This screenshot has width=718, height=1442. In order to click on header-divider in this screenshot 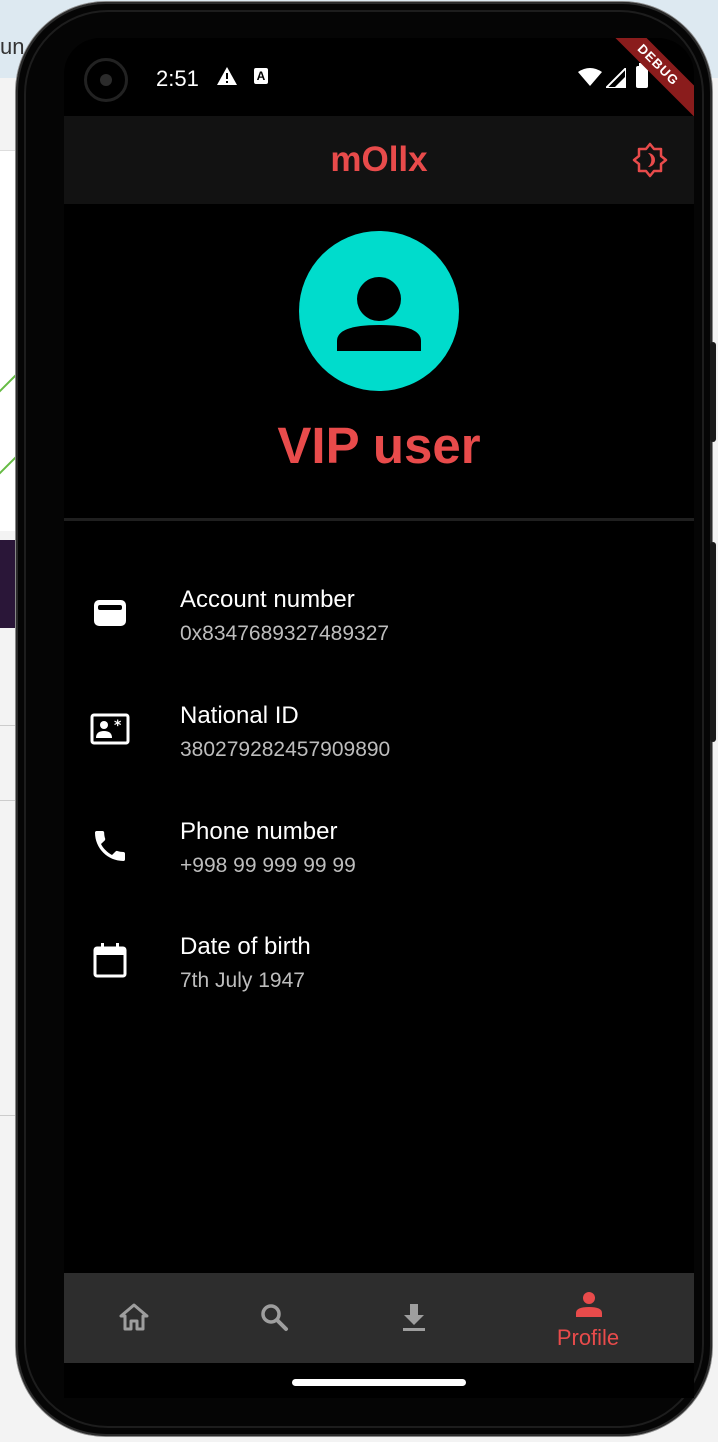, I will do `click(379, 519)`.